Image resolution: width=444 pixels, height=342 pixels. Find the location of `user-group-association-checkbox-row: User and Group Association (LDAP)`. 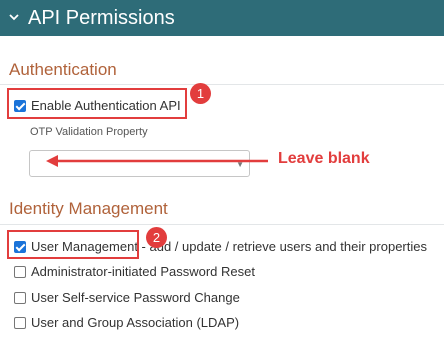

user-group-association-checkbox-row: User and Group Association (LDAP) is located at coordinates (126, 322).